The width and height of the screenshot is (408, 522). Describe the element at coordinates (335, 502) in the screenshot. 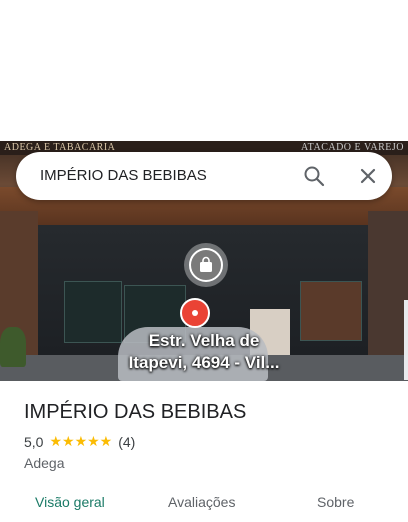

I see `tab-about: Sobre` at that location.